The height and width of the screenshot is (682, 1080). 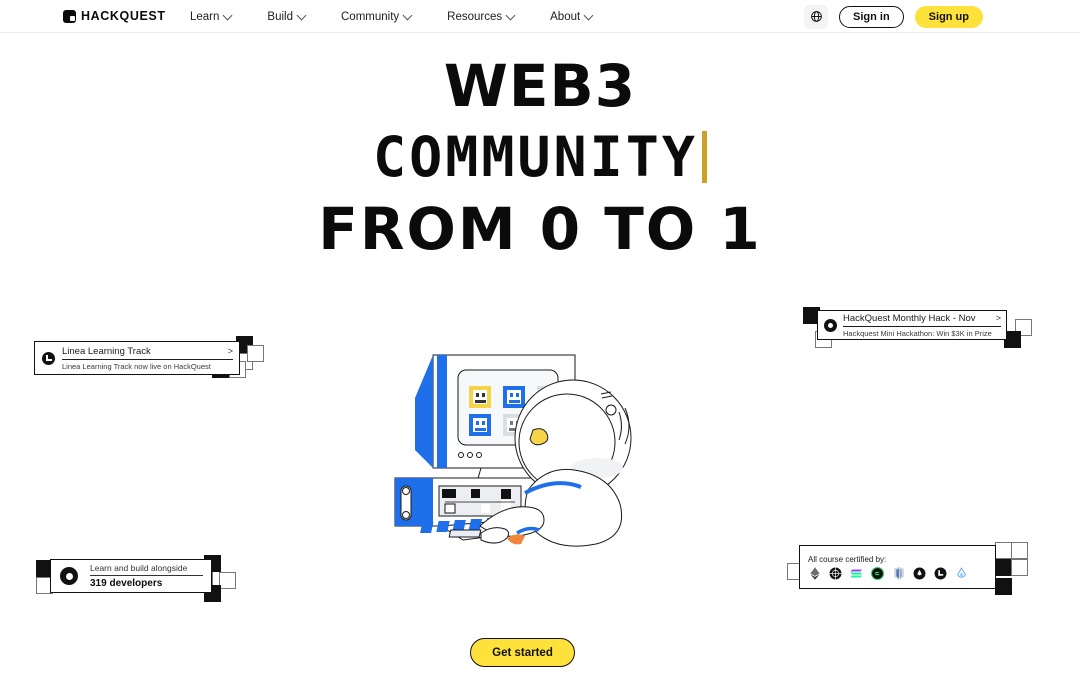 I want to click on green-circle-icon, so click(x=877, y=573).